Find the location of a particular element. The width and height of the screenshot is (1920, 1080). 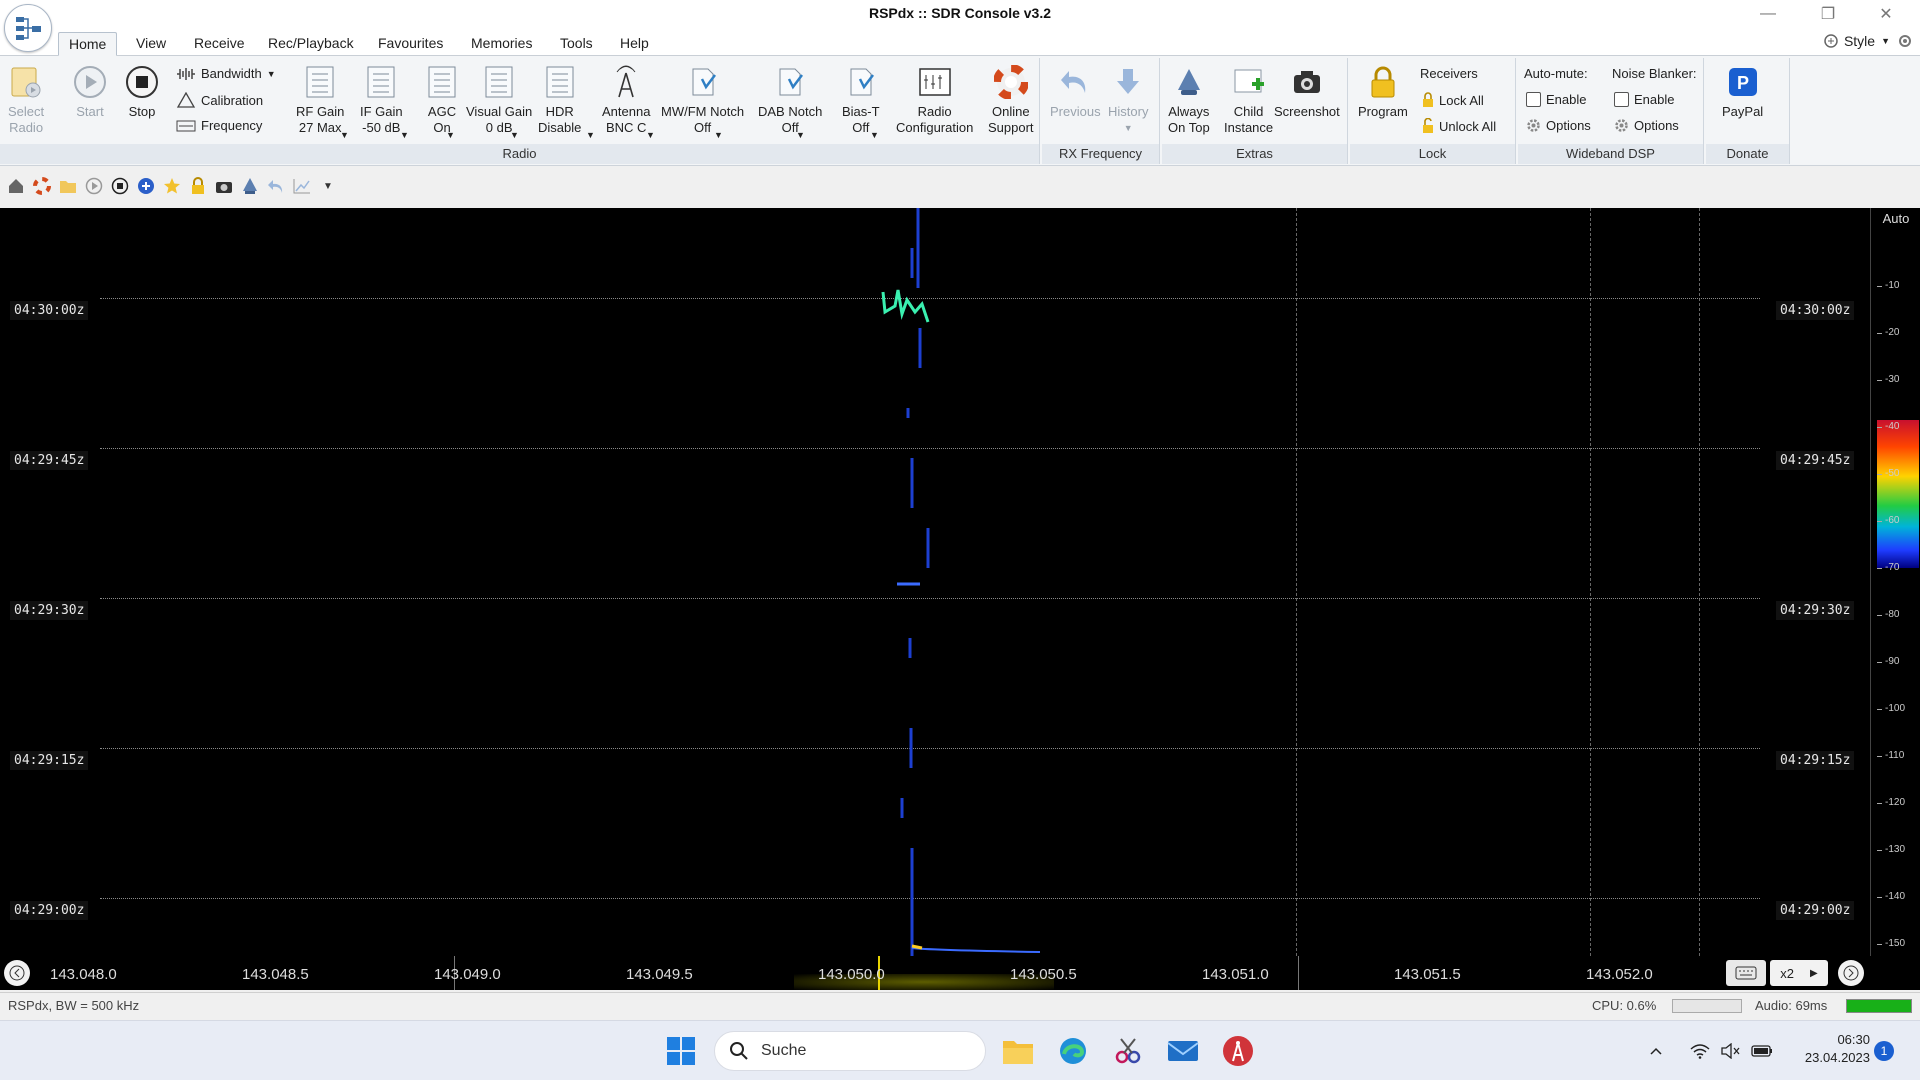

tab-tools: Tools is located at coordinates (576, 44).